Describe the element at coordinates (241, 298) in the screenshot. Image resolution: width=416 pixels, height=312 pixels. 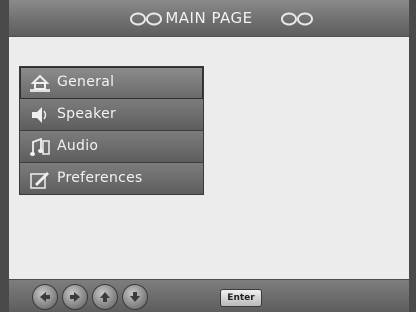
I see `enter-button: Enter` at that location.